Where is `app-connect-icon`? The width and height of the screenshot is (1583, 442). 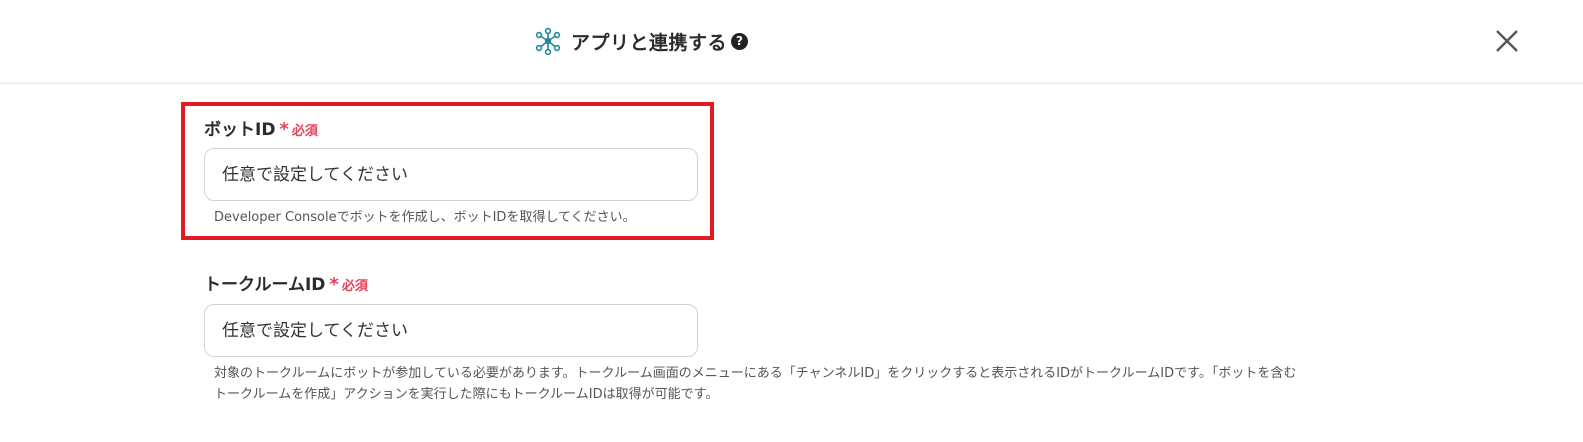 app-connect-icon is located at coordinates (548, 41).